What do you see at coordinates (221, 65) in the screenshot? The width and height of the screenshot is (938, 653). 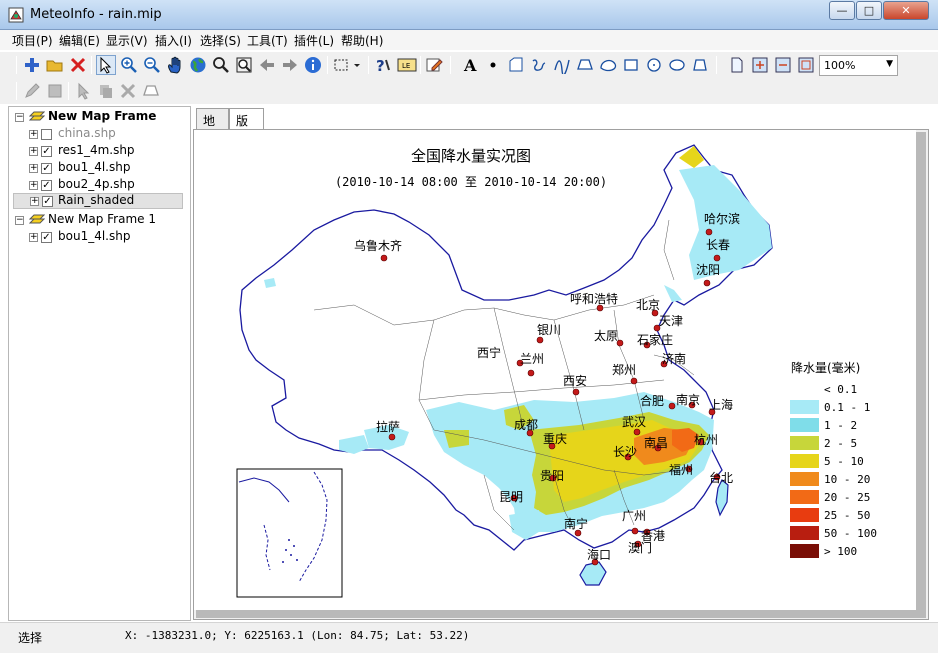 I see `identify-magnifier-icon` at bounding box center [221, 65].